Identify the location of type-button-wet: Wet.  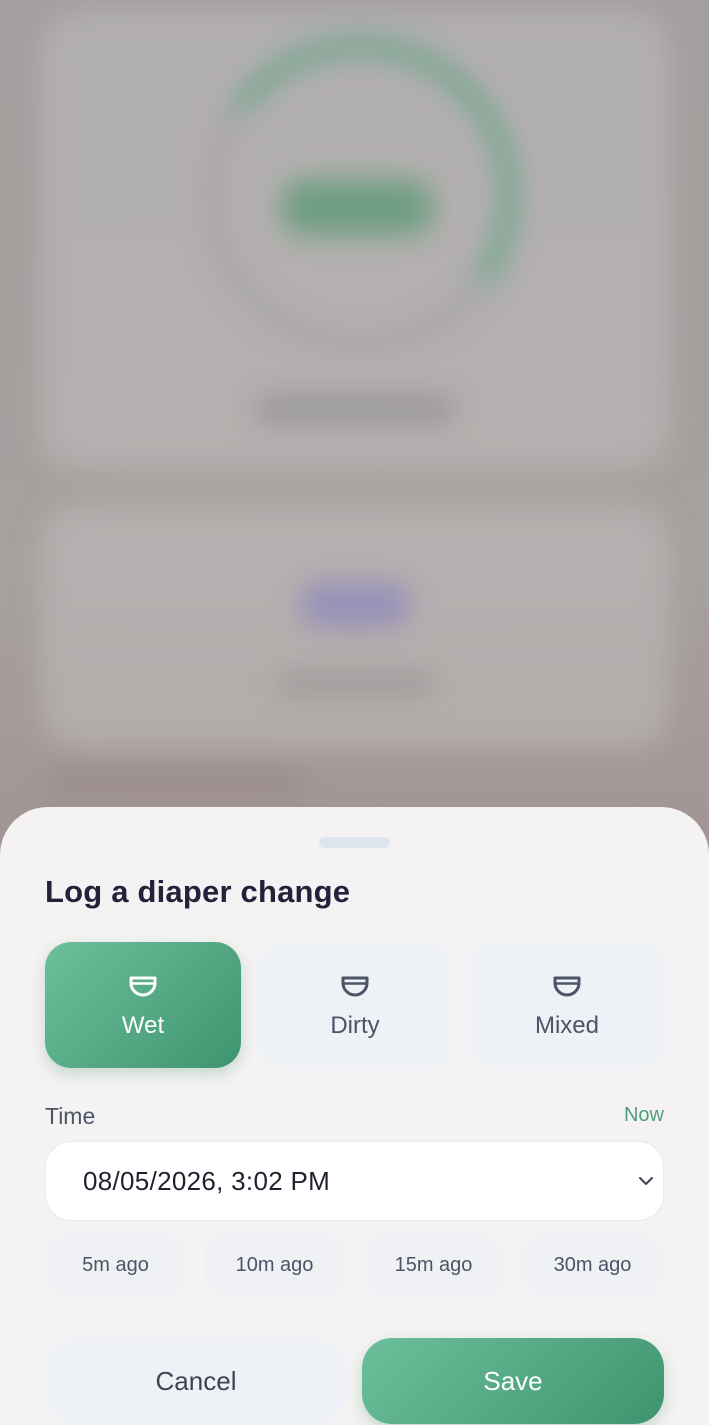
(143, 1005).